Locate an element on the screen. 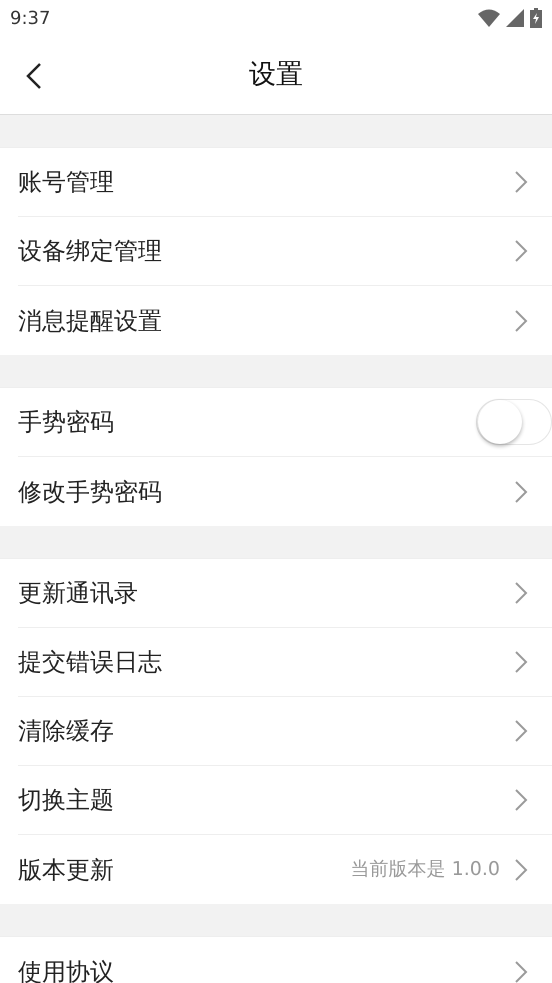 This screenshot has width=552, height=983. signal-icon is located at coordinates (515, 18).